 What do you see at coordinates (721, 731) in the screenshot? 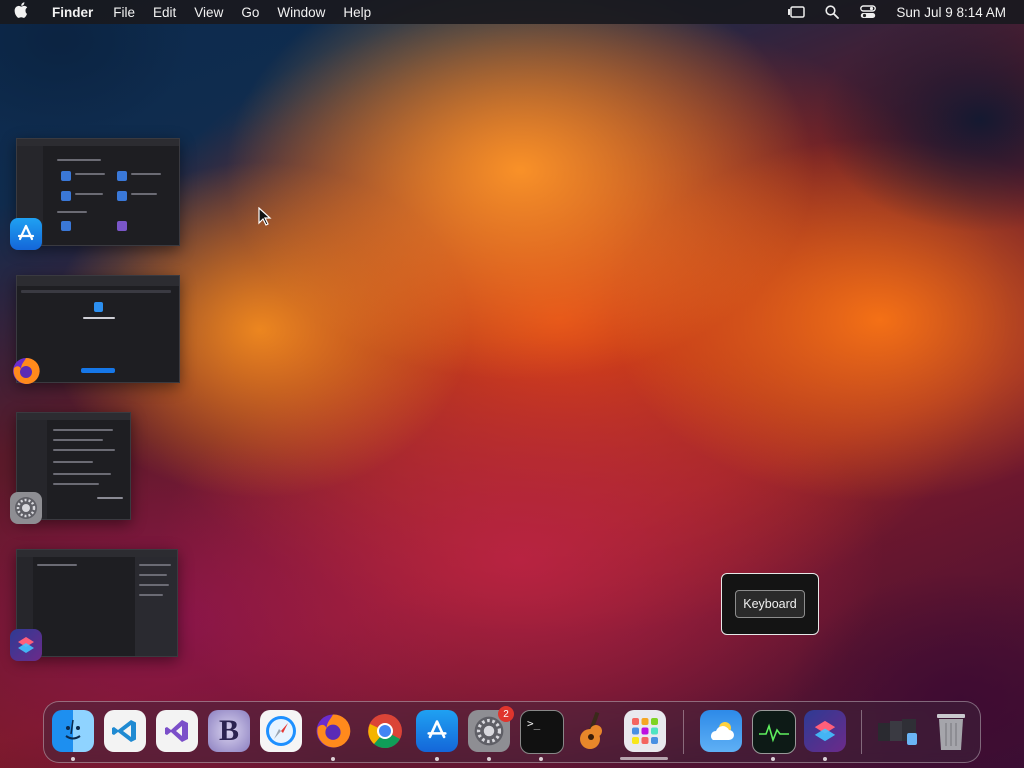
I see `weather-icon` at bounding box center [721, 731].